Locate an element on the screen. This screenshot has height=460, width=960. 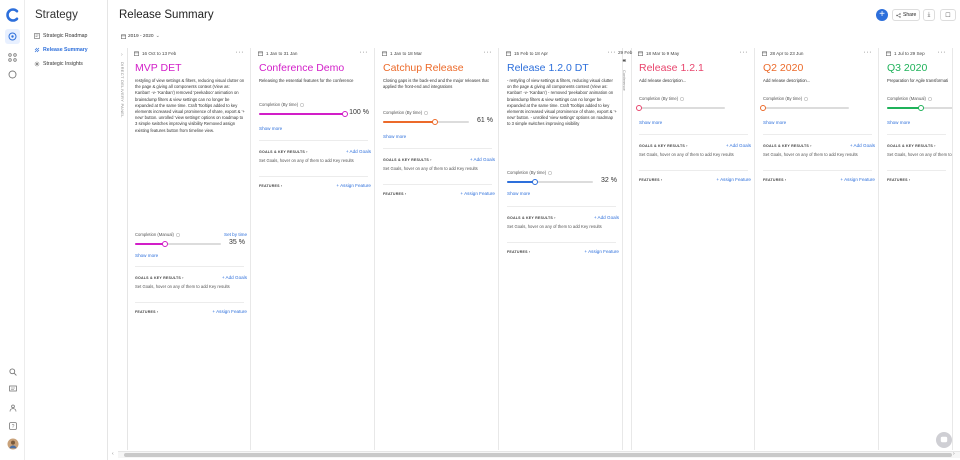
scrollbar-thumb is located at coordinates (538, 455).